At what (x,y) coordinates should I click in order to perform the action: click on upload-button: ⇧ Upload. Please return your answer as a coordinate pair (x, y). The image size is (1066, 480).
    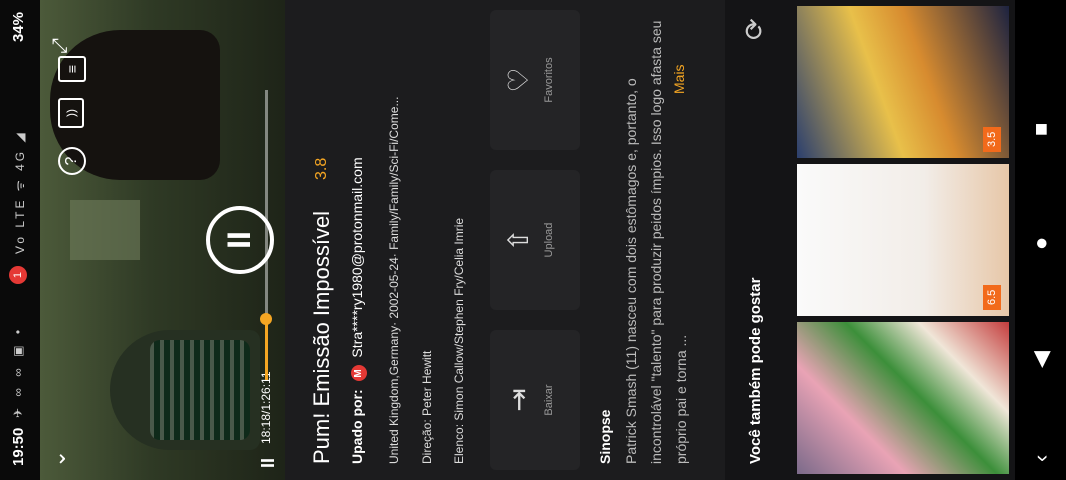
    Looking at the image, I should click on (535, 240).